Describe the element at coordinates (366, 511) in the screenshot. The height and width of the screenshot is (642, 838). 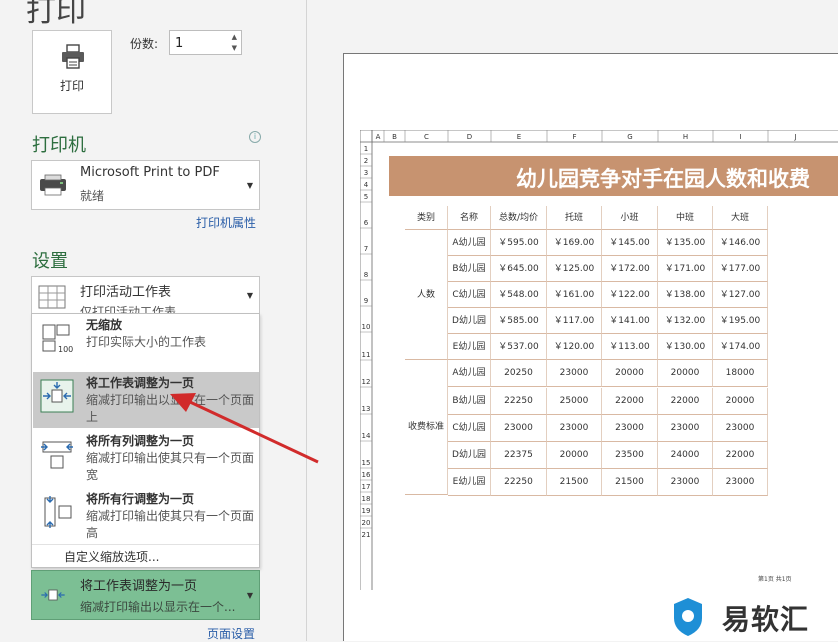
I see `row-header: 19` at that location.